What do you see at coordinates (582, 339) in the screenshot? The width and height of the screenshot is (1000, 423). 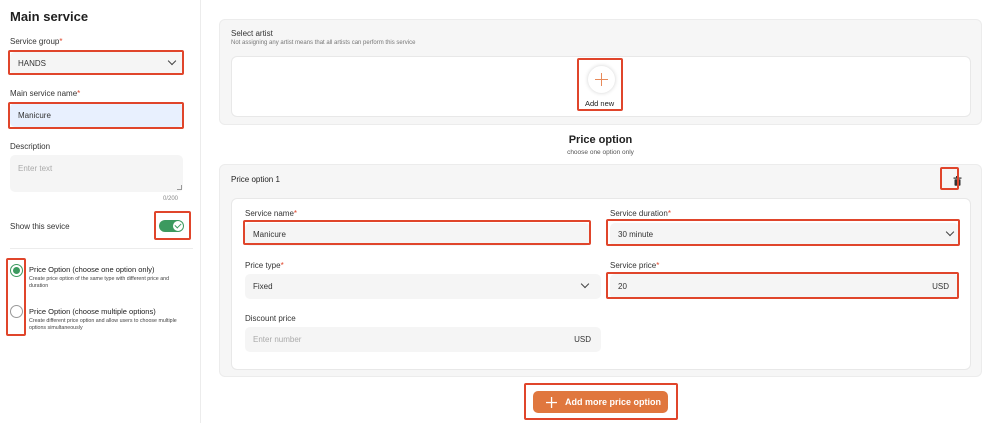 I see `discount-price-currency: USD` at bounding box center [582, 339].